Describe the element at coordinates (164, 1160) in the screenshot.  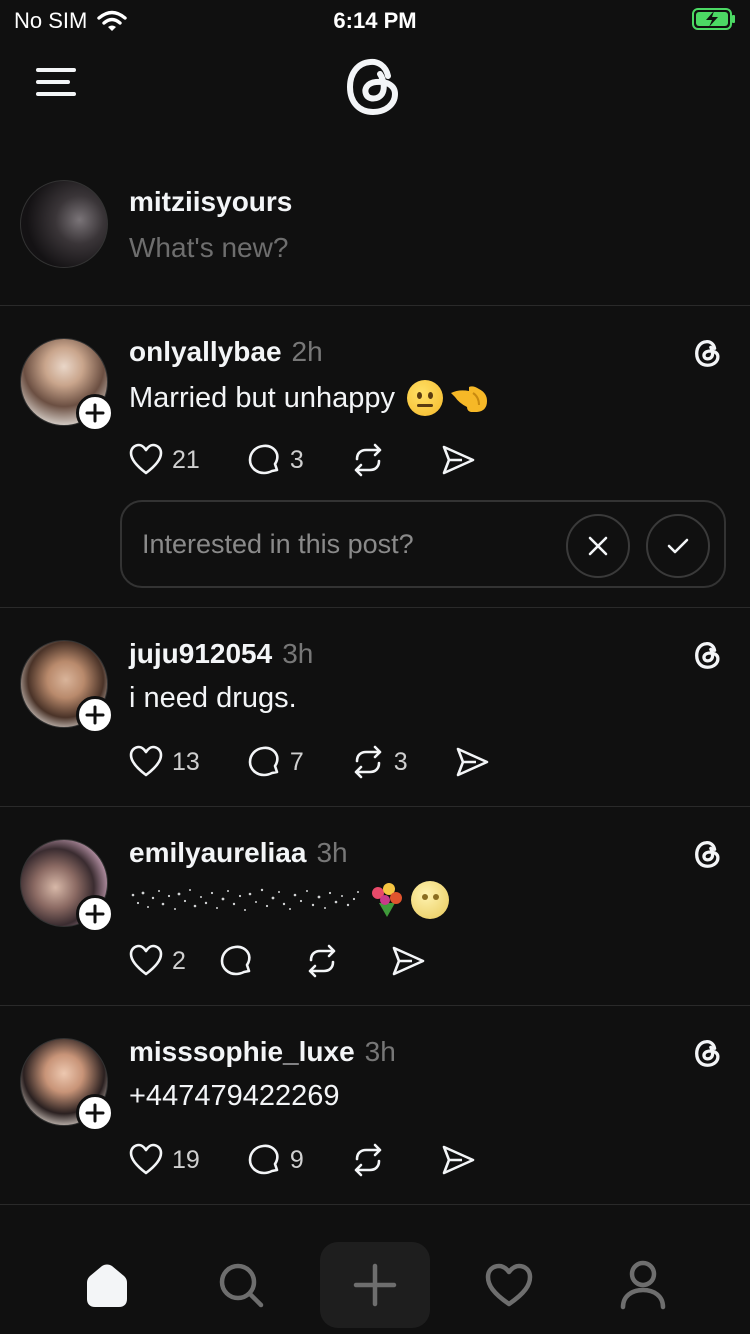
I see `like-button: 19` at that location.